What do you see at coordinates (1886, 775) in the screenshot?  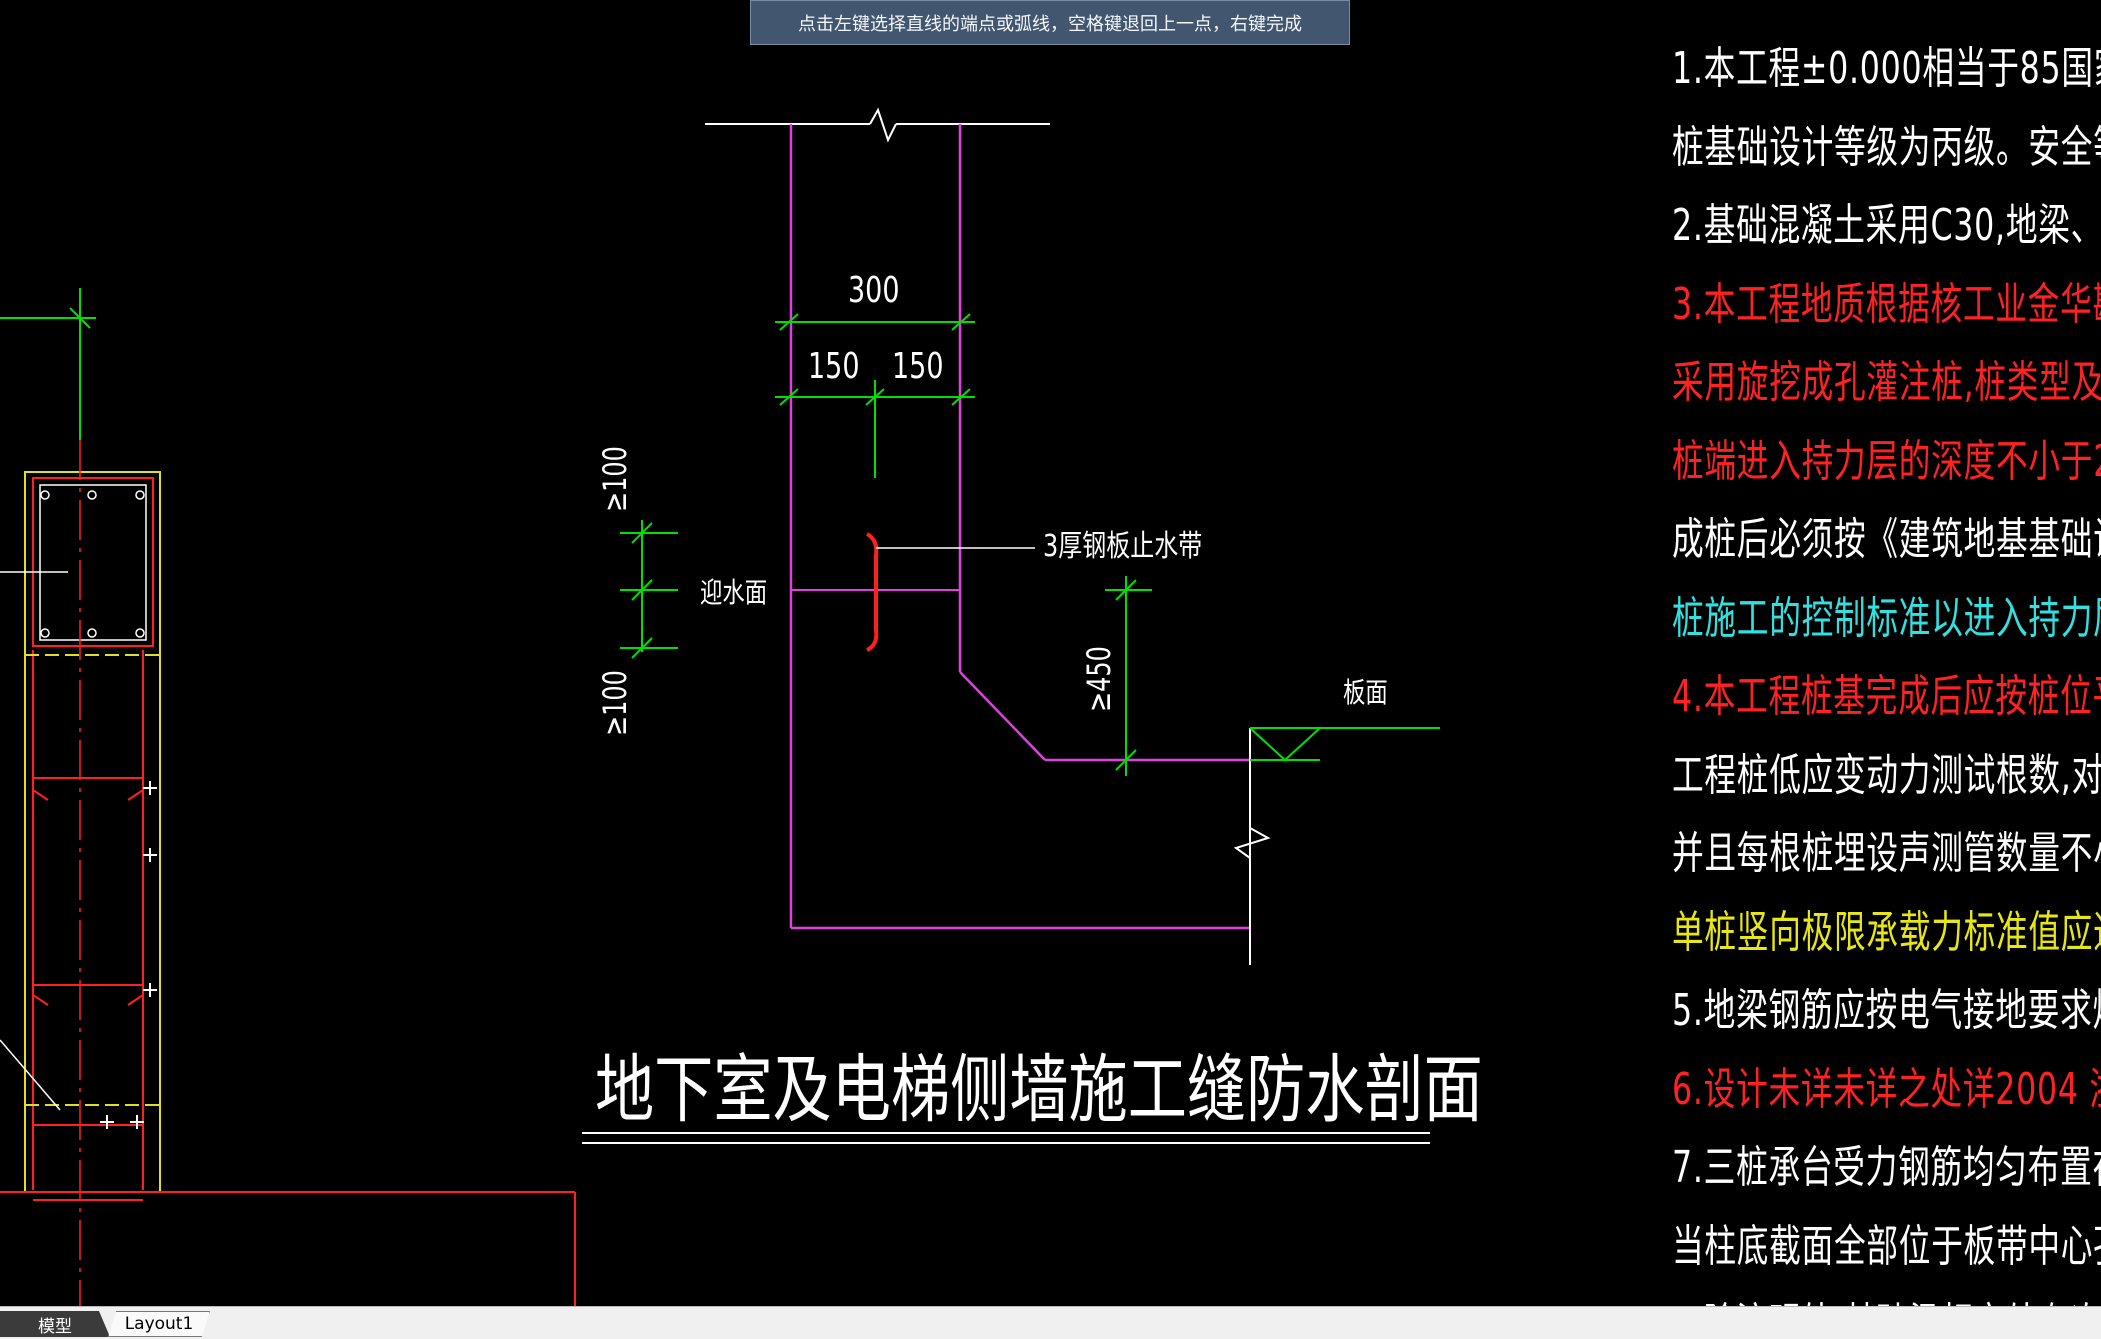 I see `note-line: 工程桩低应变动力测试根数,对单` at bounding box center [1886, 775].